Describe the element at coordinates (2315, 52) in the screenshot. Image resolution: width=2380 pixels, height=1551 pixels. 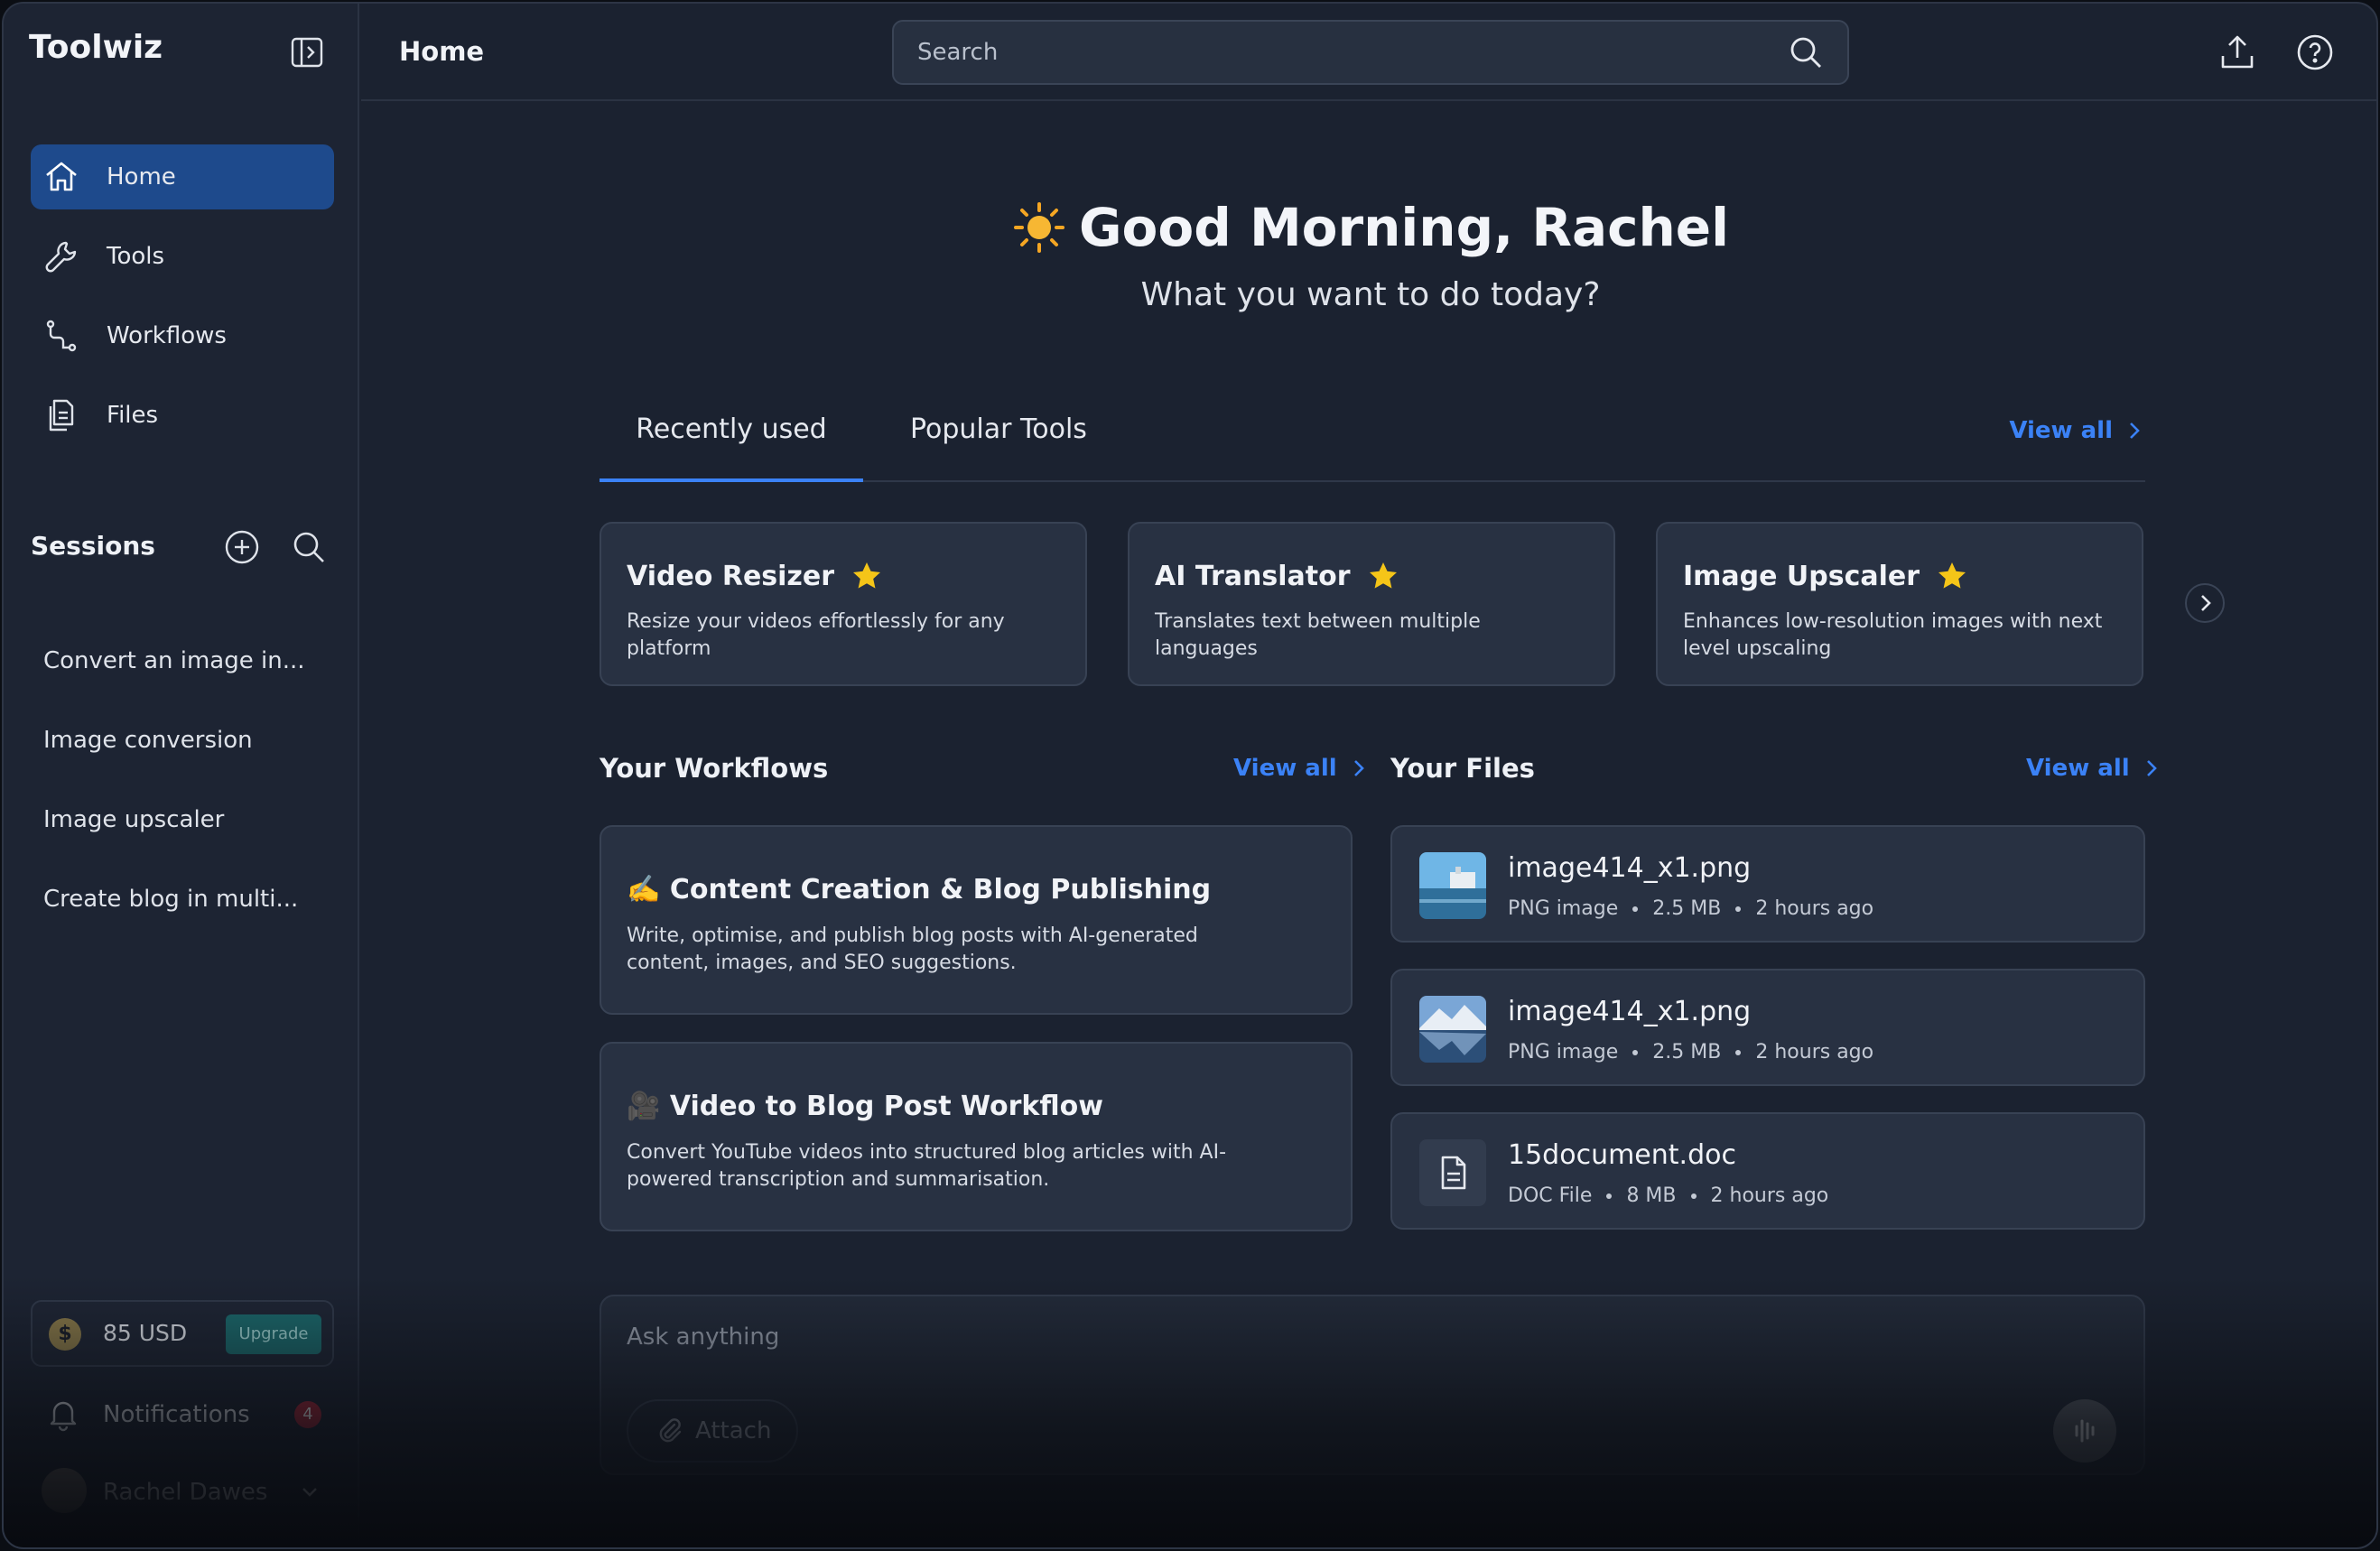
I see `help-icon` at that location.